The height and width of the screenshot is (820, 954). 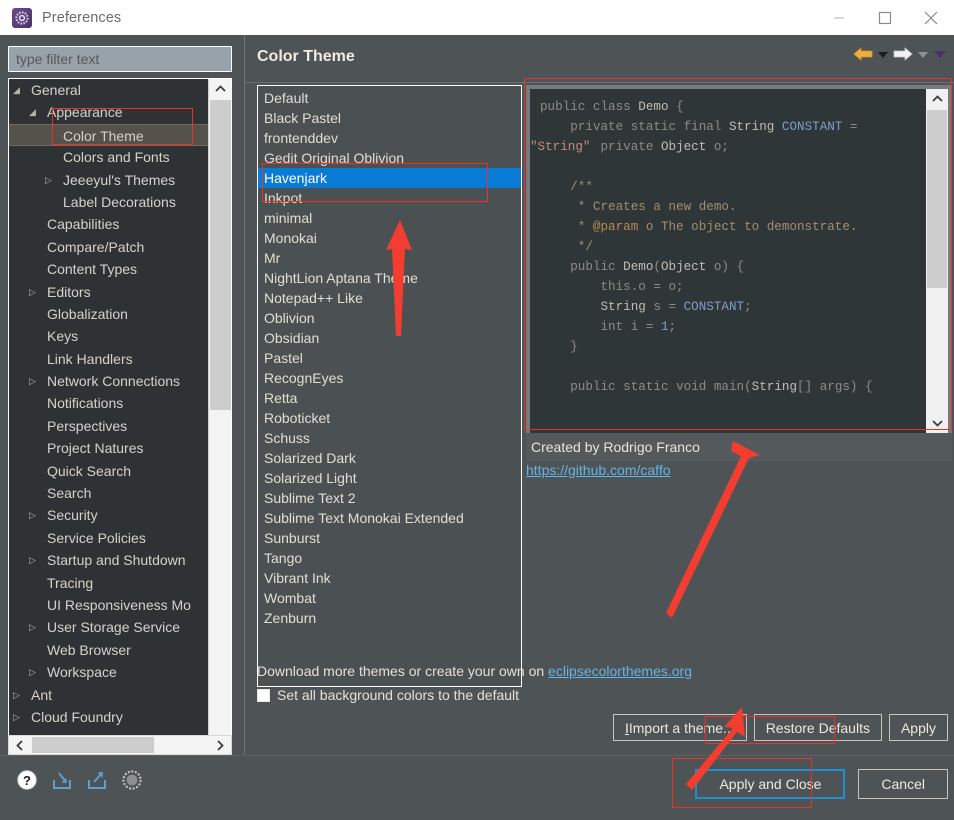 What do you see at coordinates (220, 745) in the screenshot?
I see `scroll-right-icon` at bounding box center [220, 745].